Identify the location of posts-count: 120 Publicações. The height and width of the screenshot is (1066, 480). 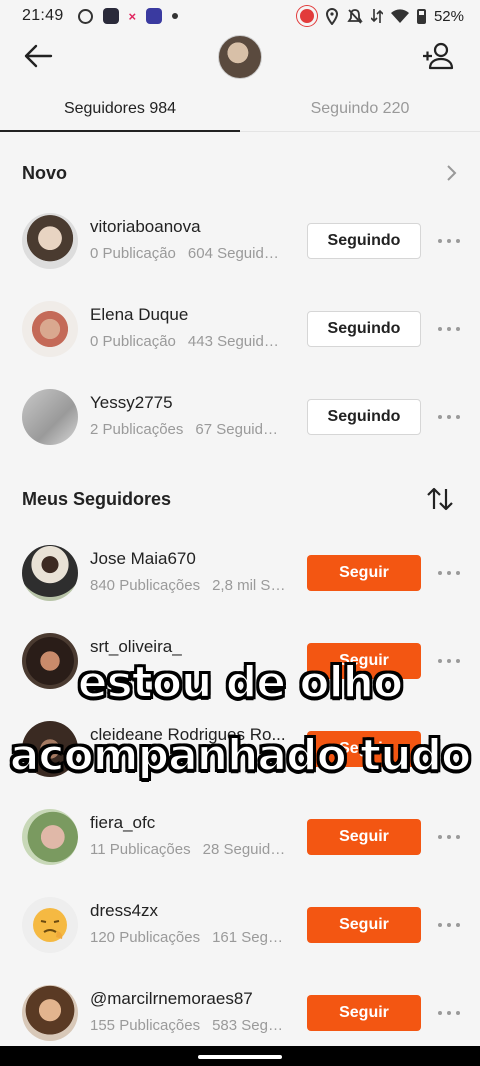
(145, 937).